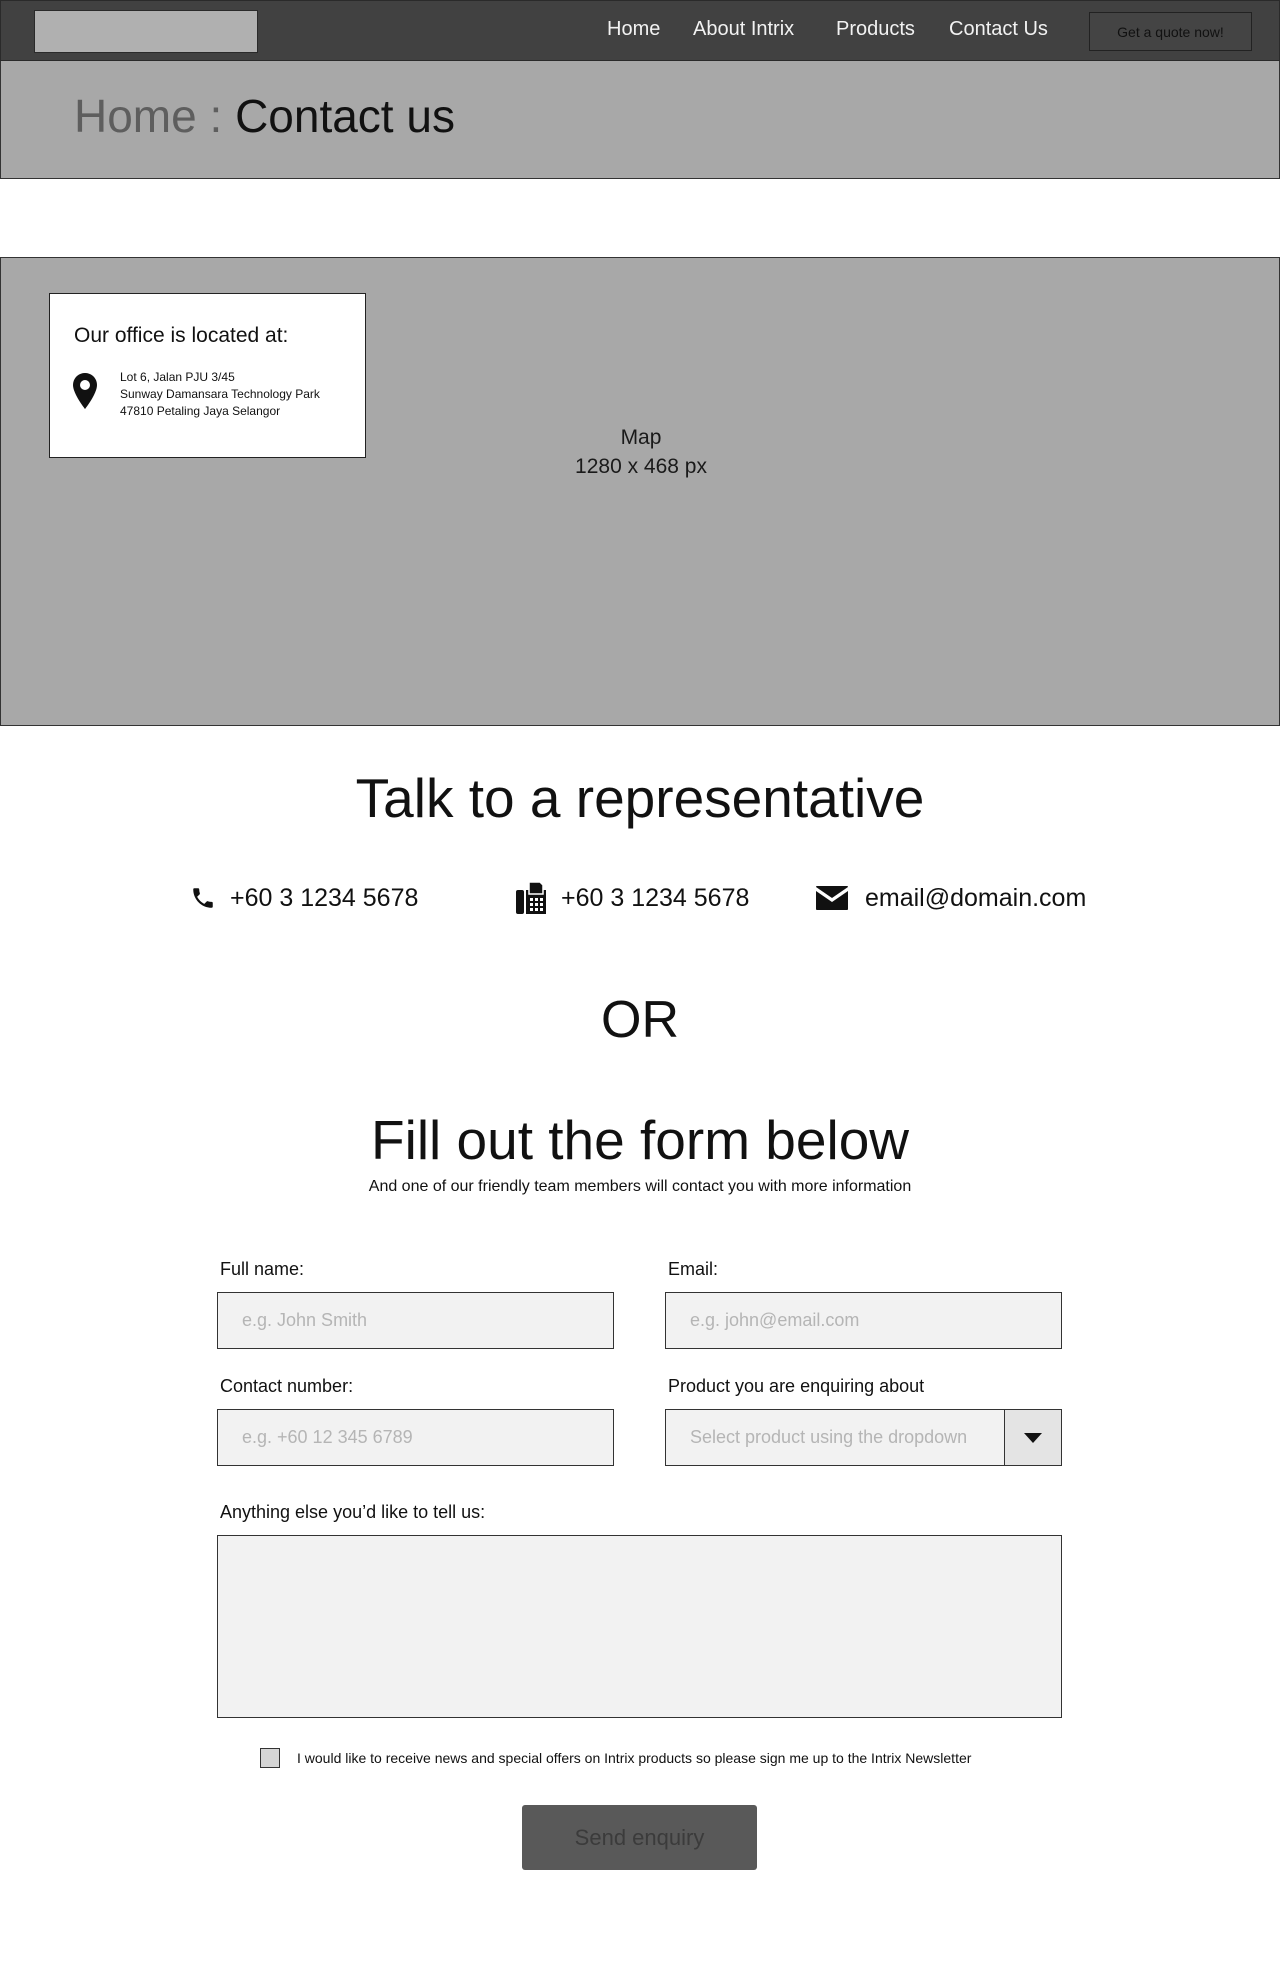 Image resolution: width=1280 pixels, height=1967 pixels. Describe the element at coordinates (531, 897) in the screenshot. I see `fax-icon` at that location.